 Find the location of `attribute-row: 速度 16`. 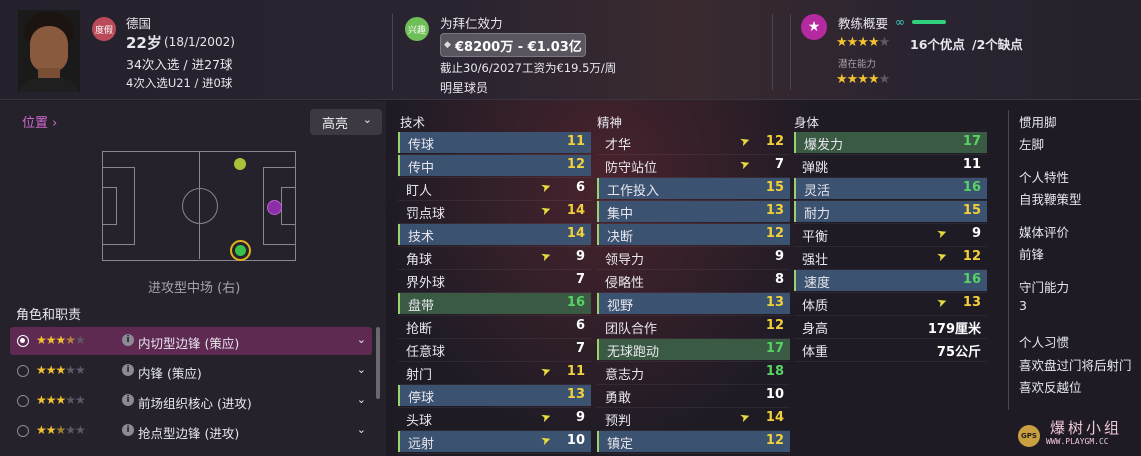

attribute-row: 速度 16 is located at coordinates (890, 280).